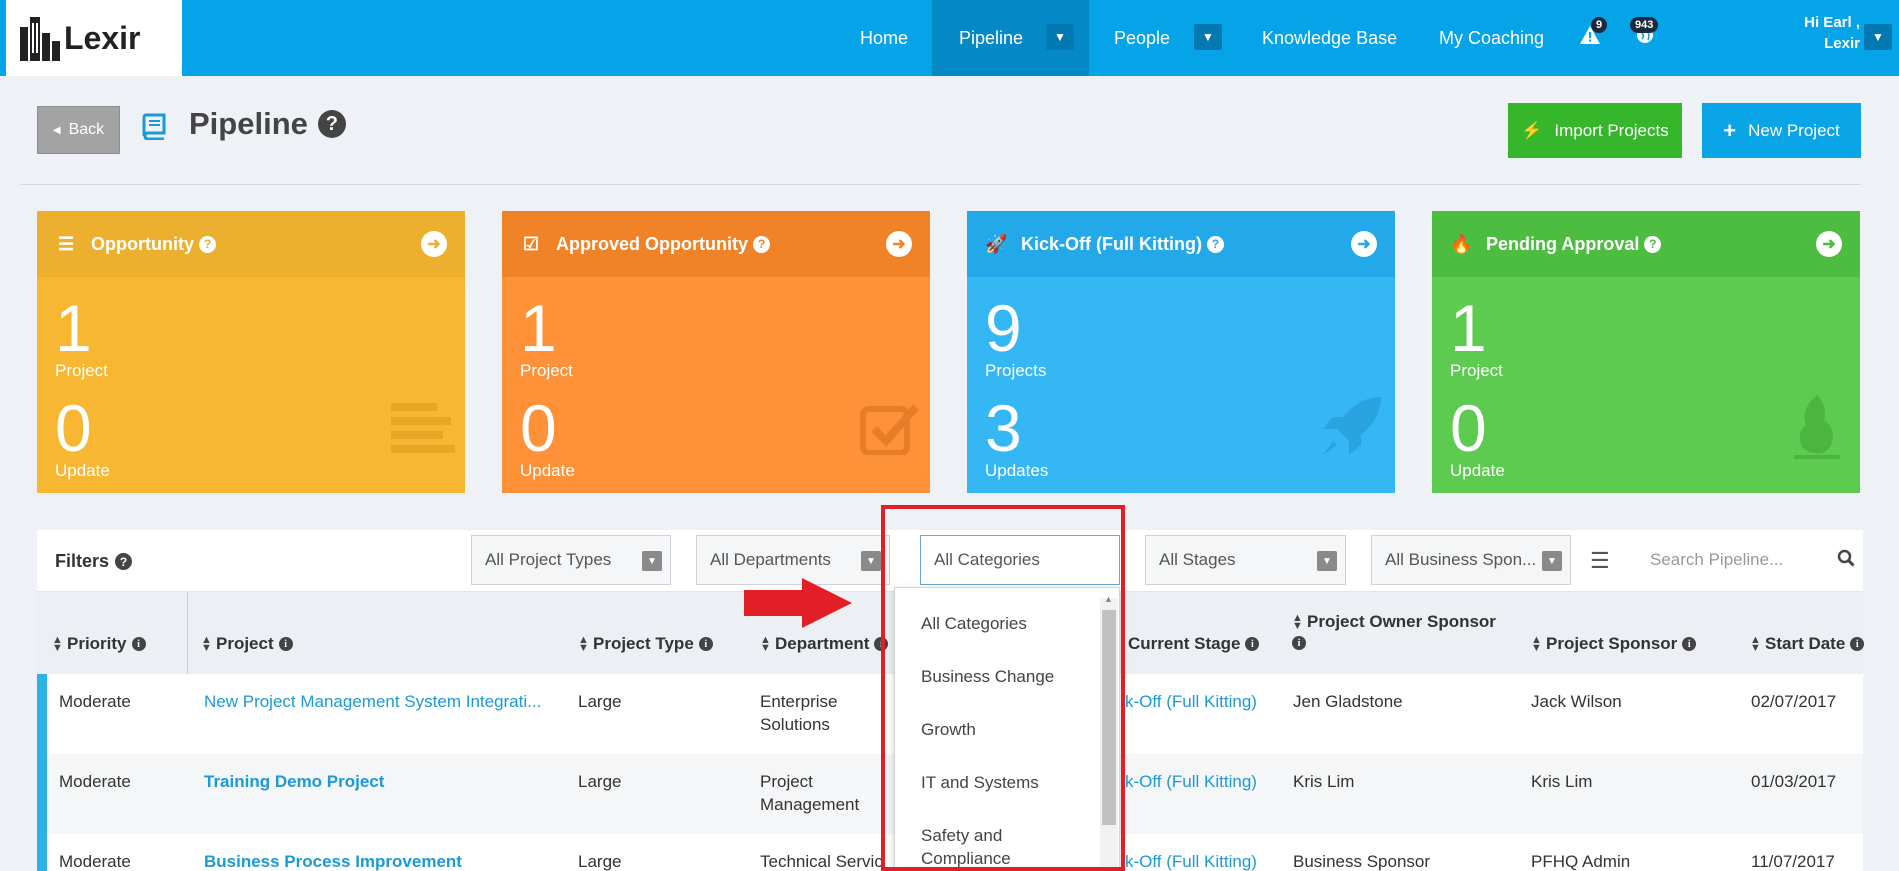  I want to click on plus-icon: +, so click(1730, 130).